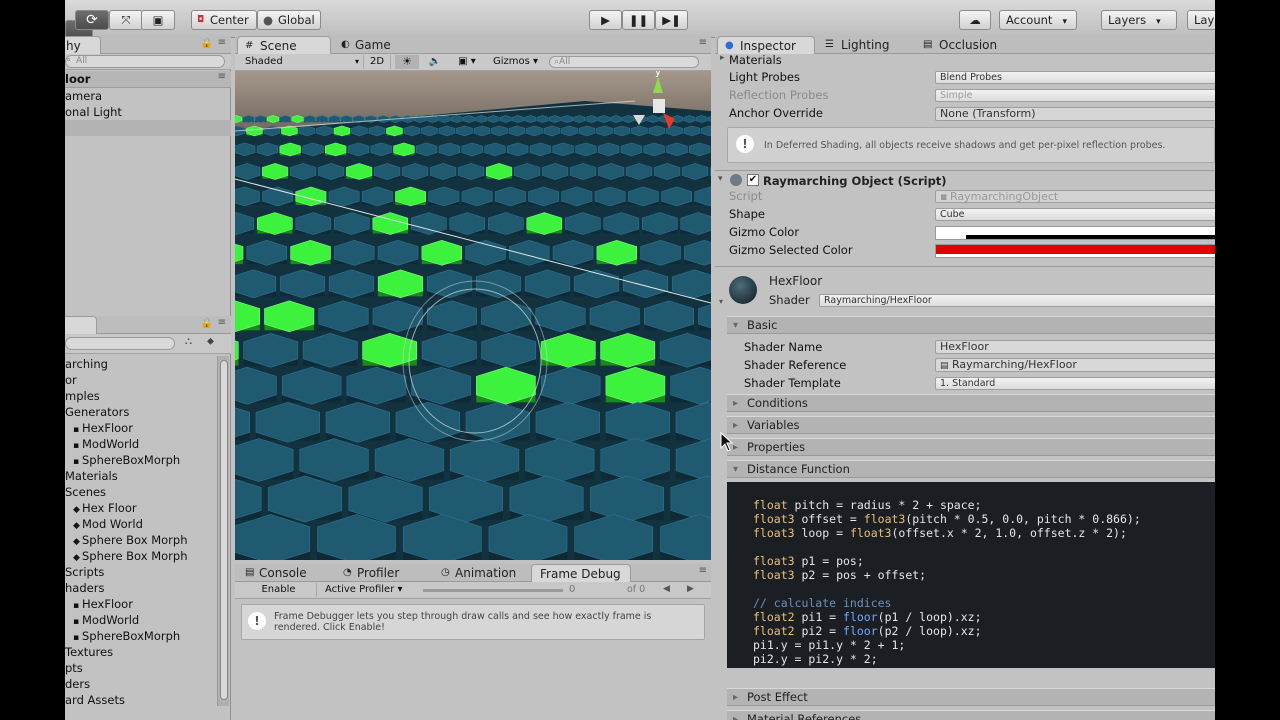 This screenshot has width=1280, height=720. I want to click on account-dropdown: Account, so click(1038, 20).